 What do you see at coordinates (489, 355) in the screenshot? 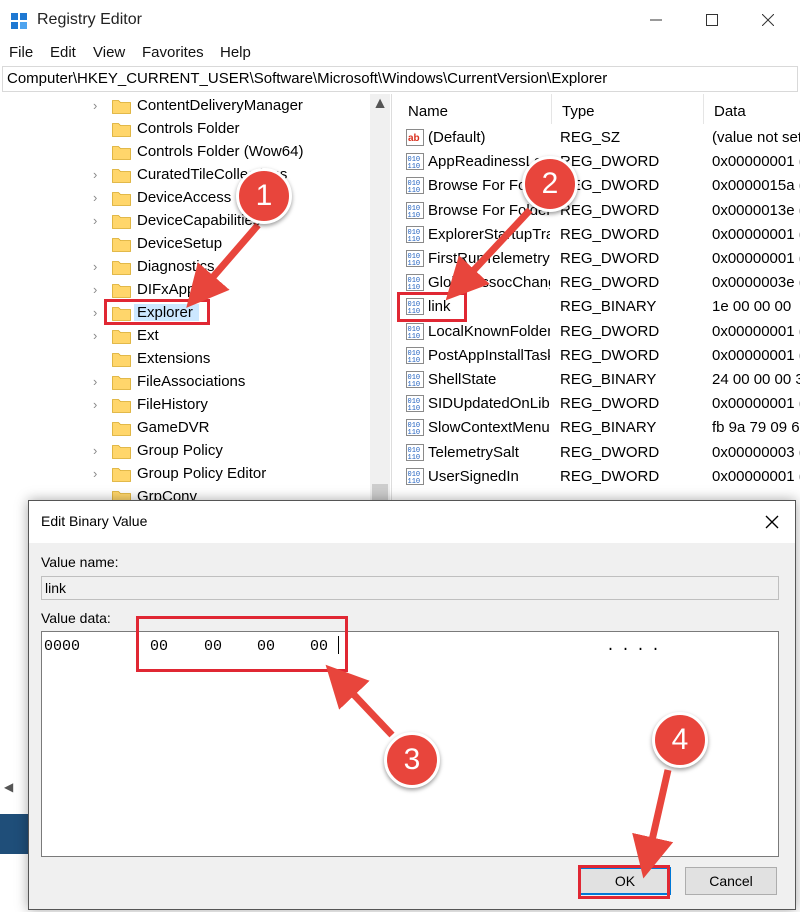
I see `value-name: PostAppInstallTasksCompleted` at bounding box center [489, 355].